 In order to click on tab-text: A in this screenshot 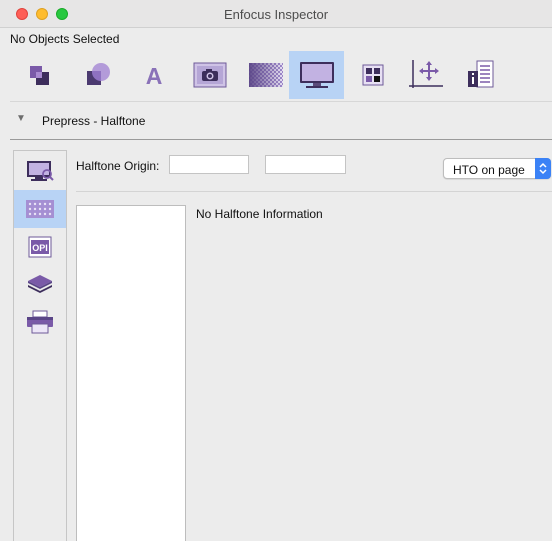, I will do `click(153, 75)`.